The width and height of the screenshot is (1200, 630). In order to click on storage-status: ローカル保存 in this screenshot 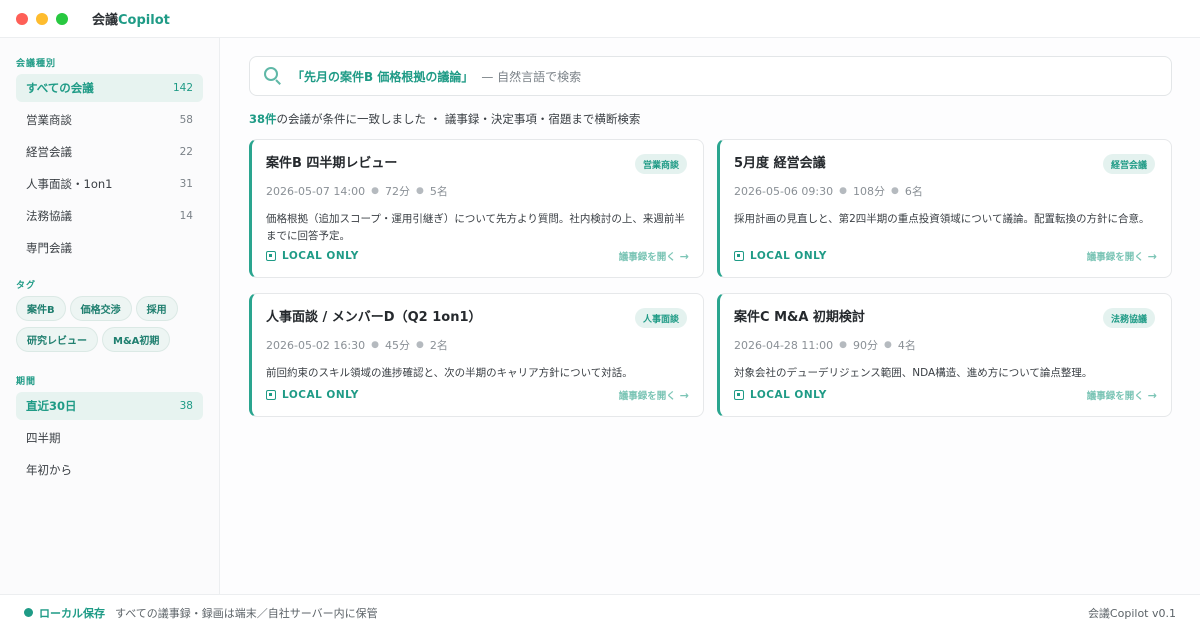, I will do `click(72, 613)`.